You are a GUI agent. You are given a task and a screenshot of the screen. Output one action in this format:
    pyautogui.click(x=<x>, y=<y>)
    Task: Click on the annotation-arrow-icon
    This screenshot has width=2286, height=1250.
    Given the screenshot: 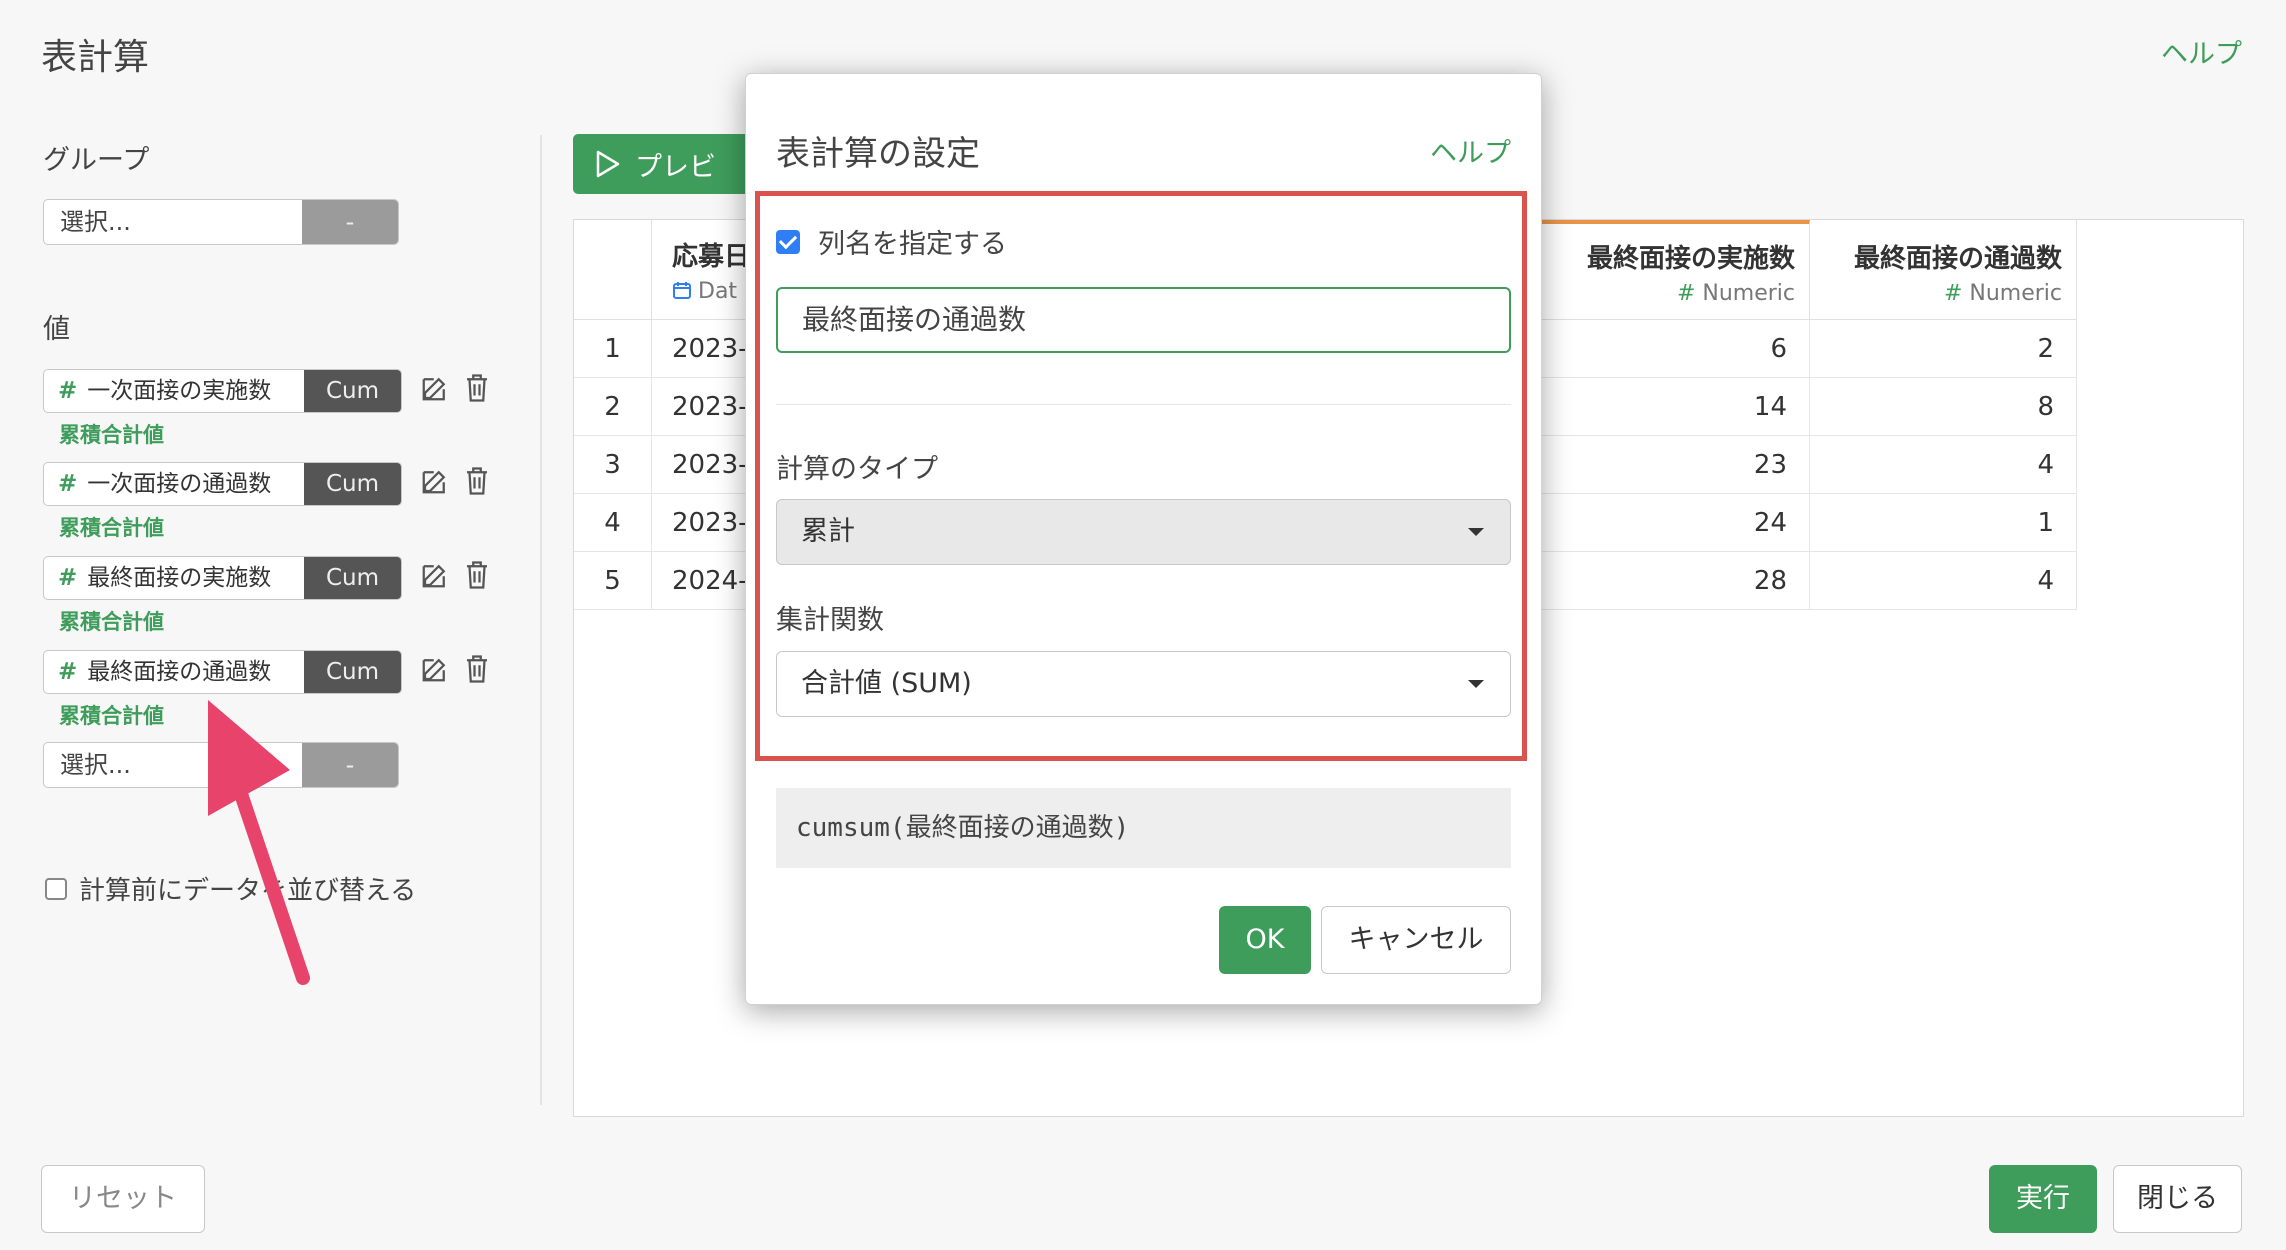 What is the action you would take?
    pyautogui.click(x=259, y=842)
    